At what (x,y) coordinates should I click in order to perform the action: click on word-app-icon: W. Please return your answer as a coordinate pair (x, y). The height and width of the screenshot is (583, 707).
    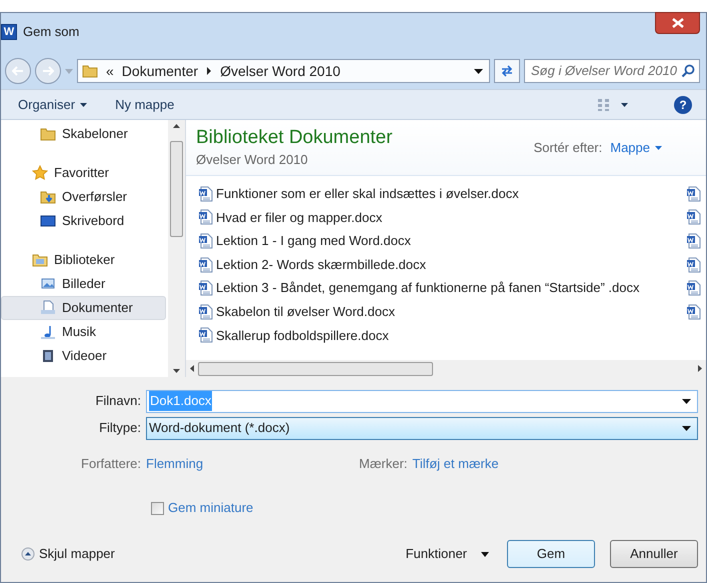
    Looking at the image, I should click on (9, 32).